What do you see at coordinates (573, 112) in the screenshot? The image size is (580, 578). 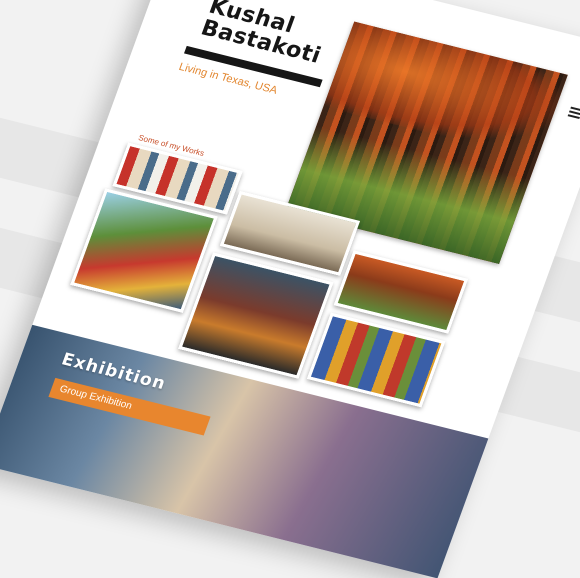 I see `hamburger-menu-icon` at bounding box center [573, 112].